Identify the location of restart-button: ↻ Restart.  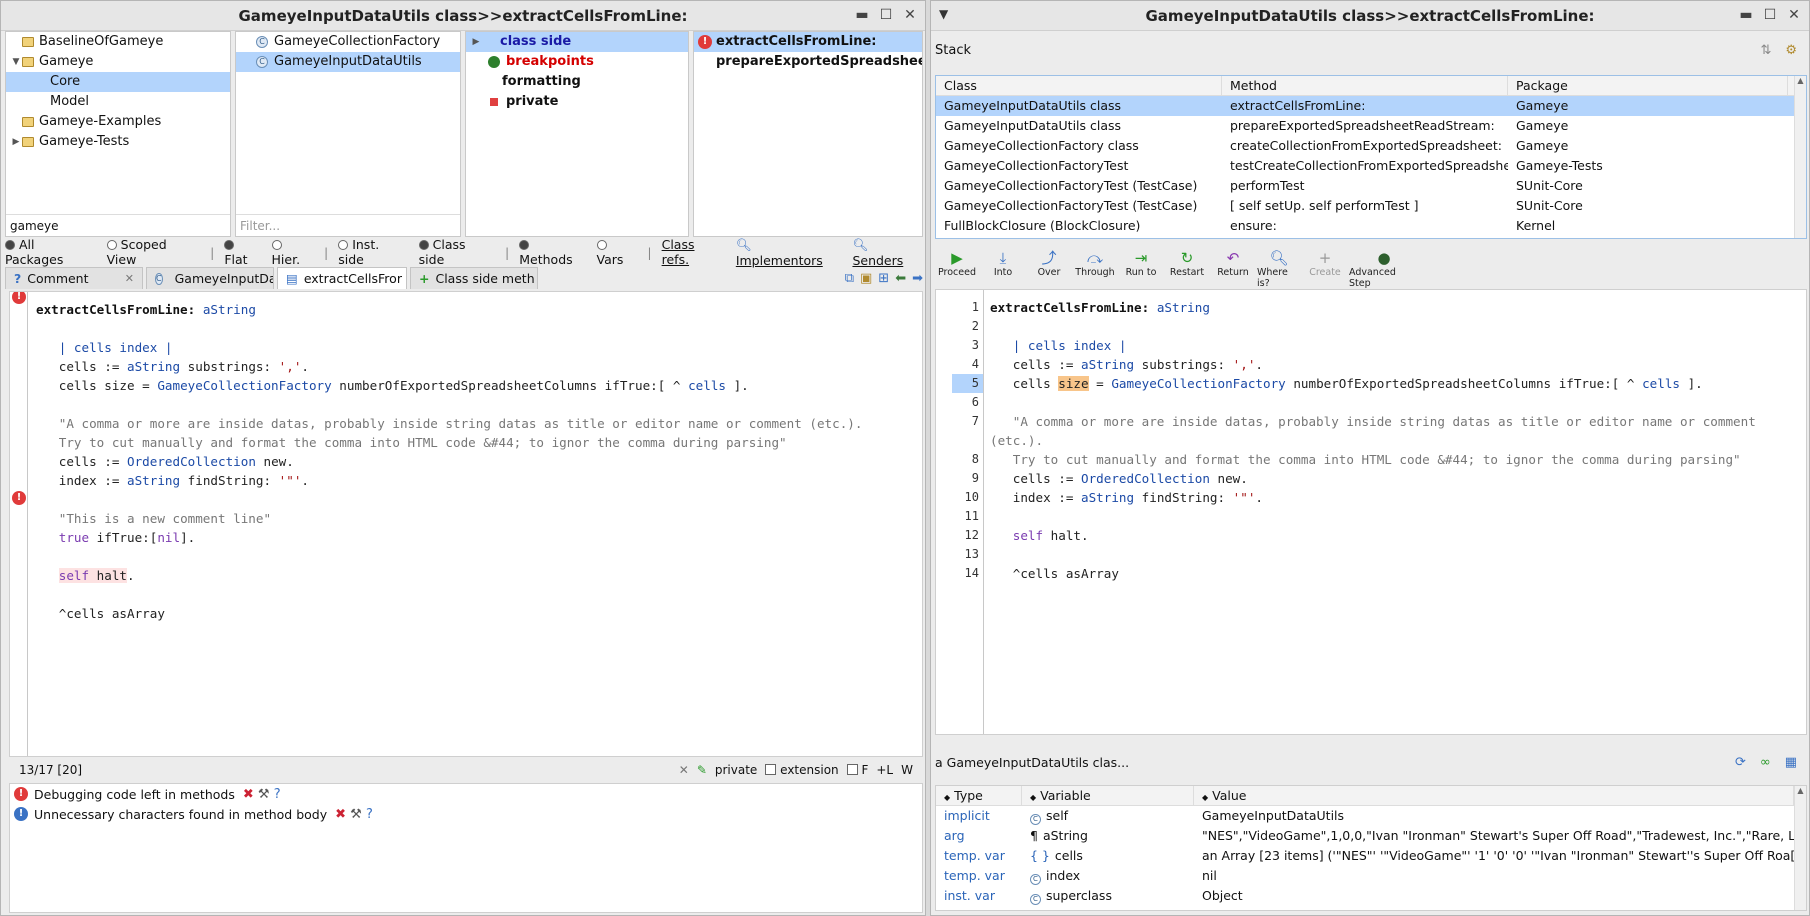
(1187, 265).